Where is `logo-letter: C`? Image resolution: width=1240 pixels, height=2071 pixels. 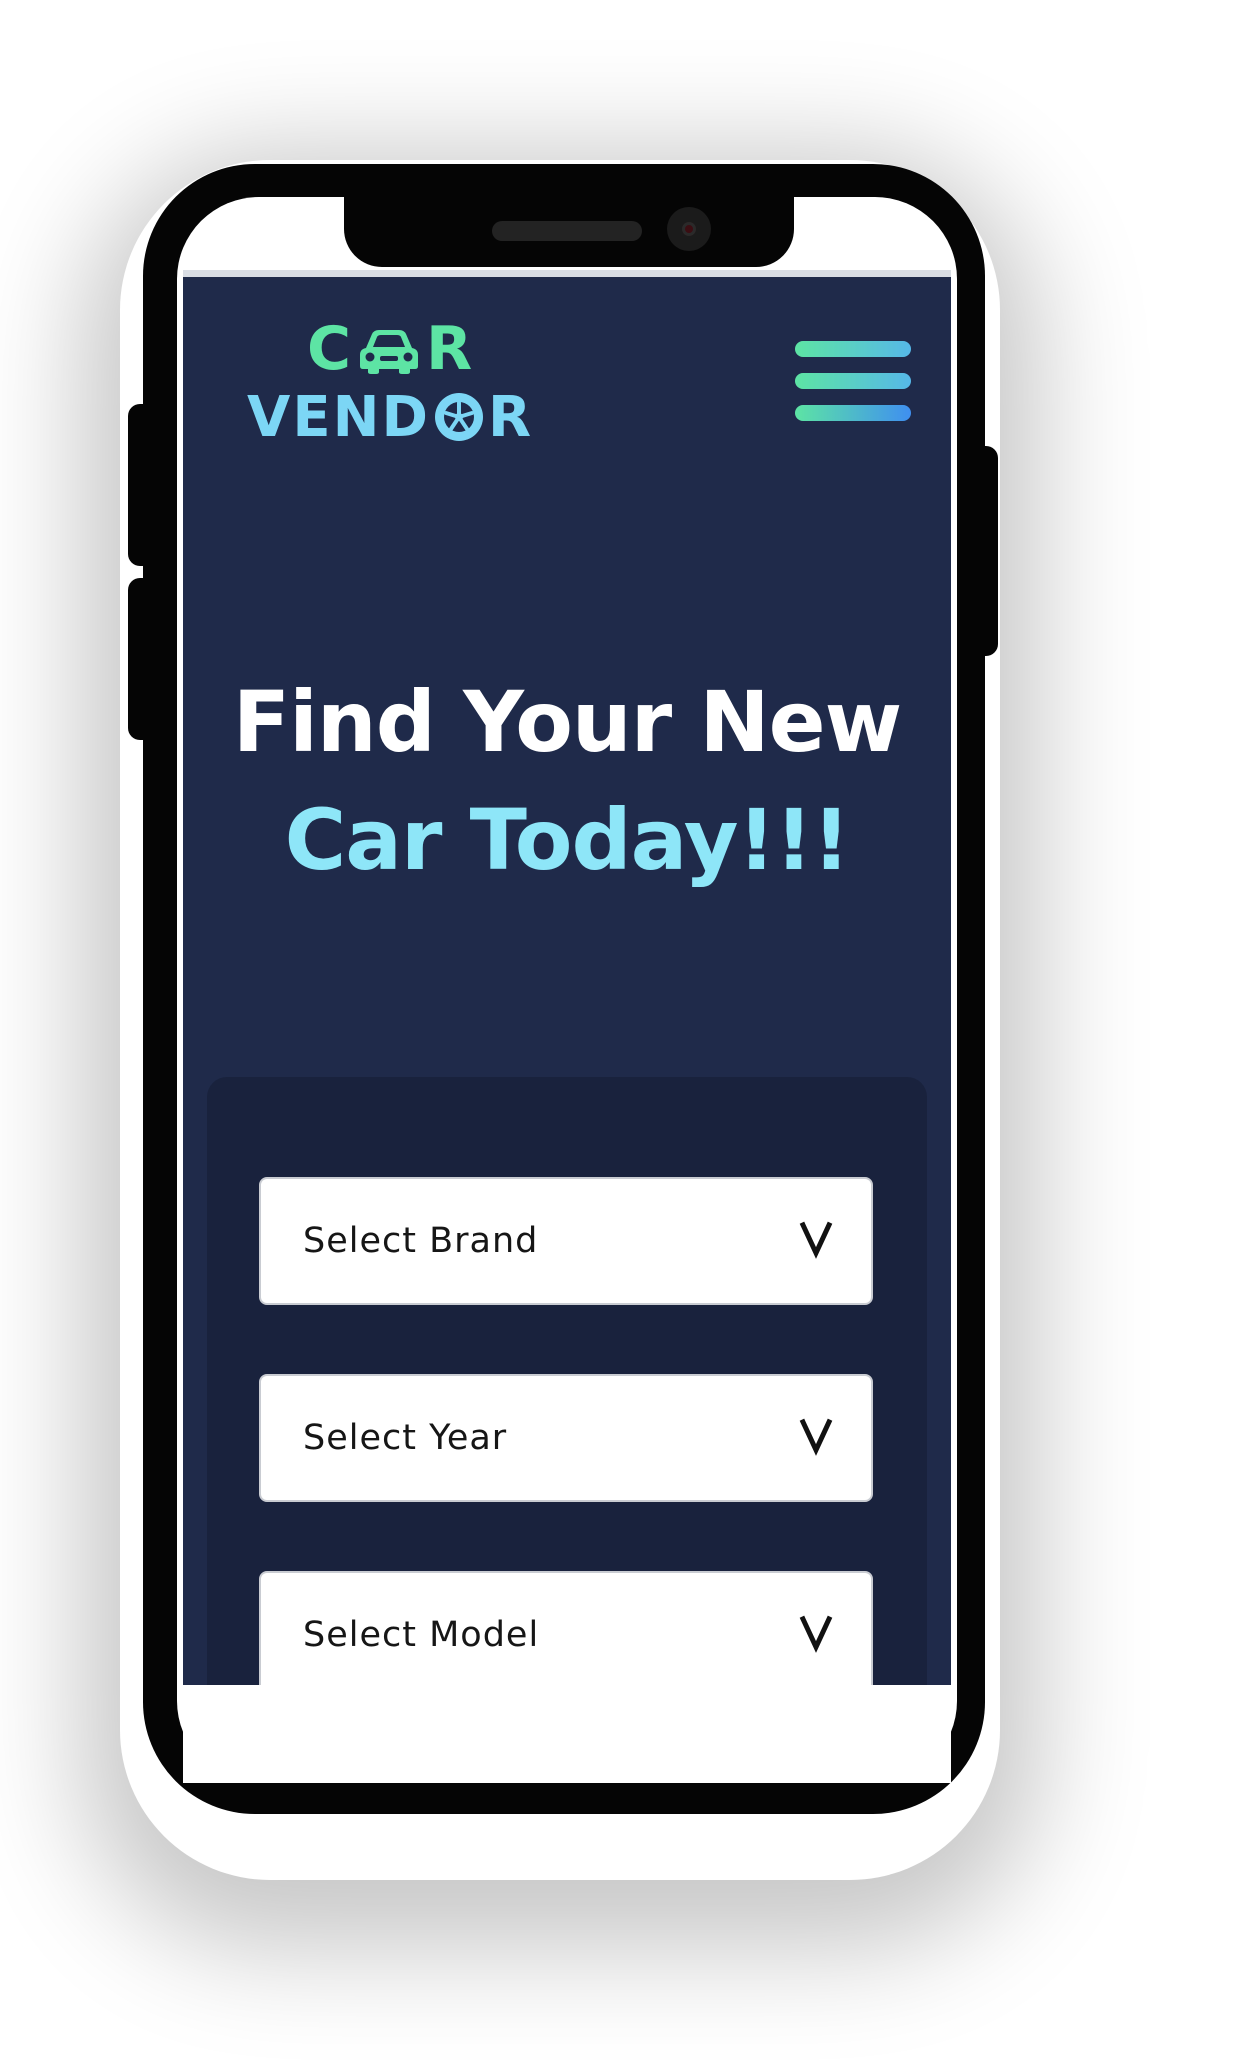
logo-letter: C is located at coordinates (330, 349).